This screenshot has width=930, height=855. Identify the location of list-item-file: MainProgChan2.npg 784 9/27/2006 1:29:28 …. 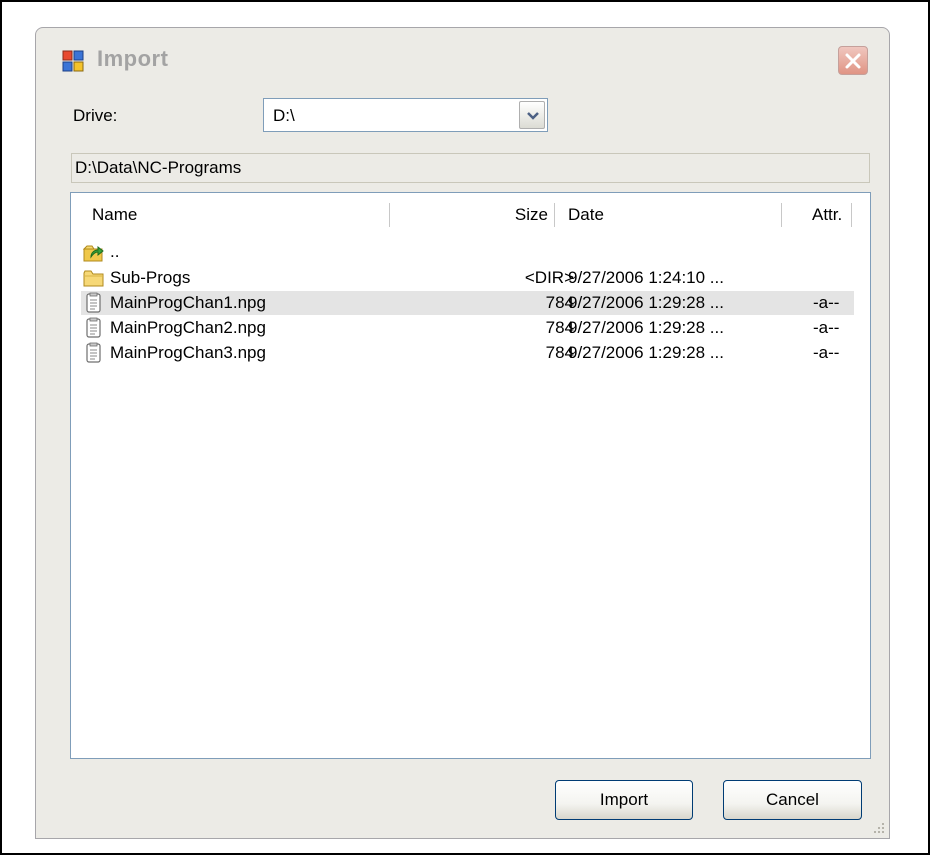
(467, 328).